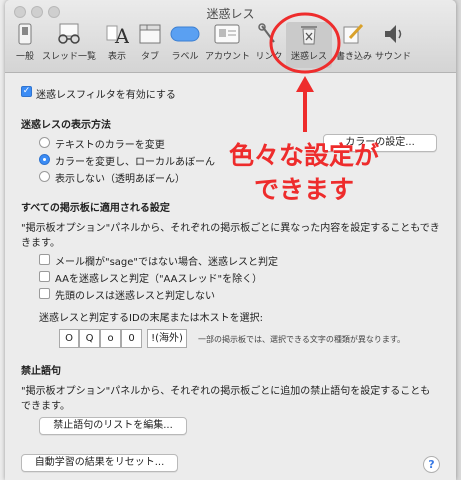  Describe the element at coordinates (303, 155) in the screenshot. I see `annotation-text-line1: 色々な設定が` at that location.